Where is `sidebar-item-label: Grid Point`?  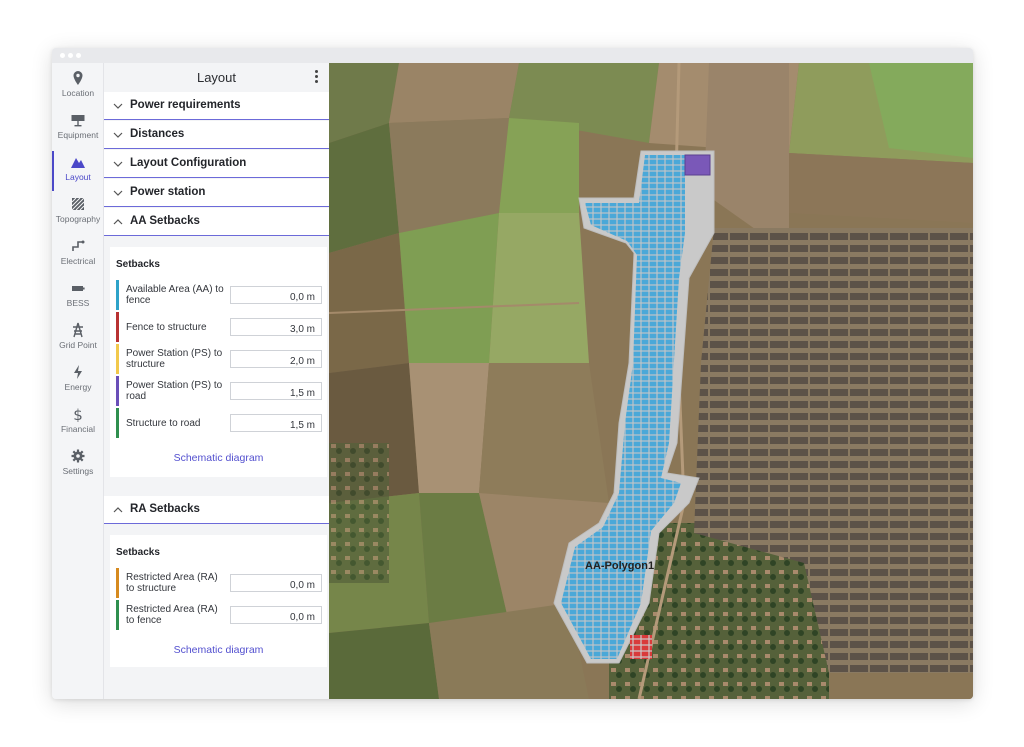
sidebar-item-label: Grid Point is located at coordinates (78, 345).